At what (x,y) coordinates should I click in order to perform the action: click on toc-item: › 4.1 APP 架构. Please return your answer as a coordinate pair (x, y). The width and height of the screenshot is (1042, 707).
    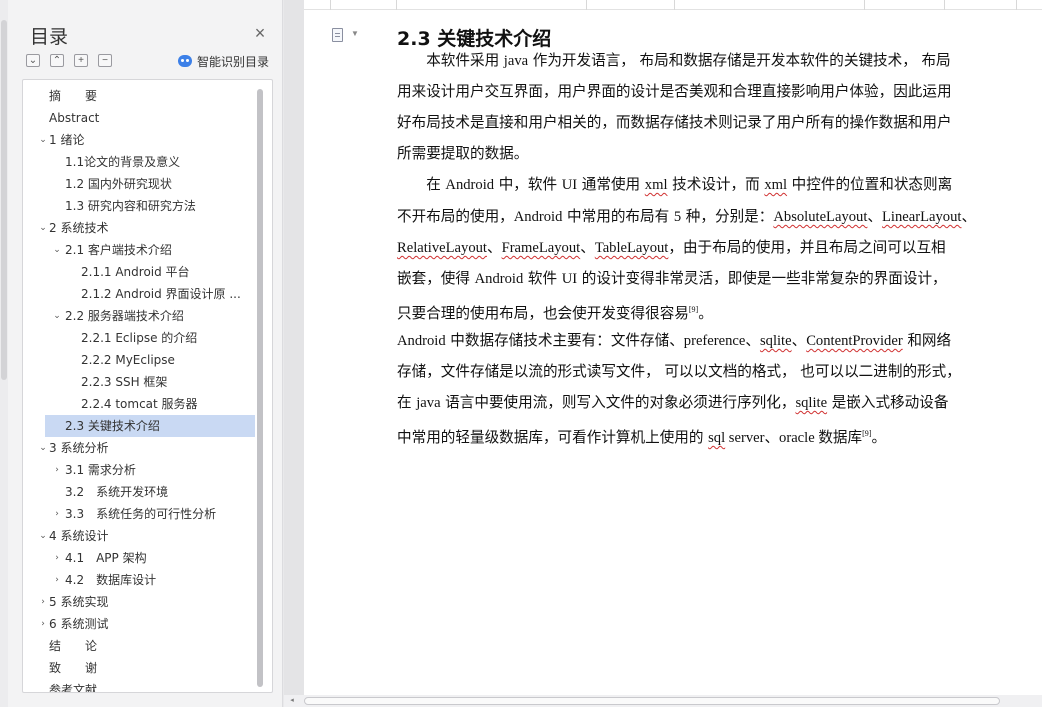
    Looking at the image, I should click on (139, 558).